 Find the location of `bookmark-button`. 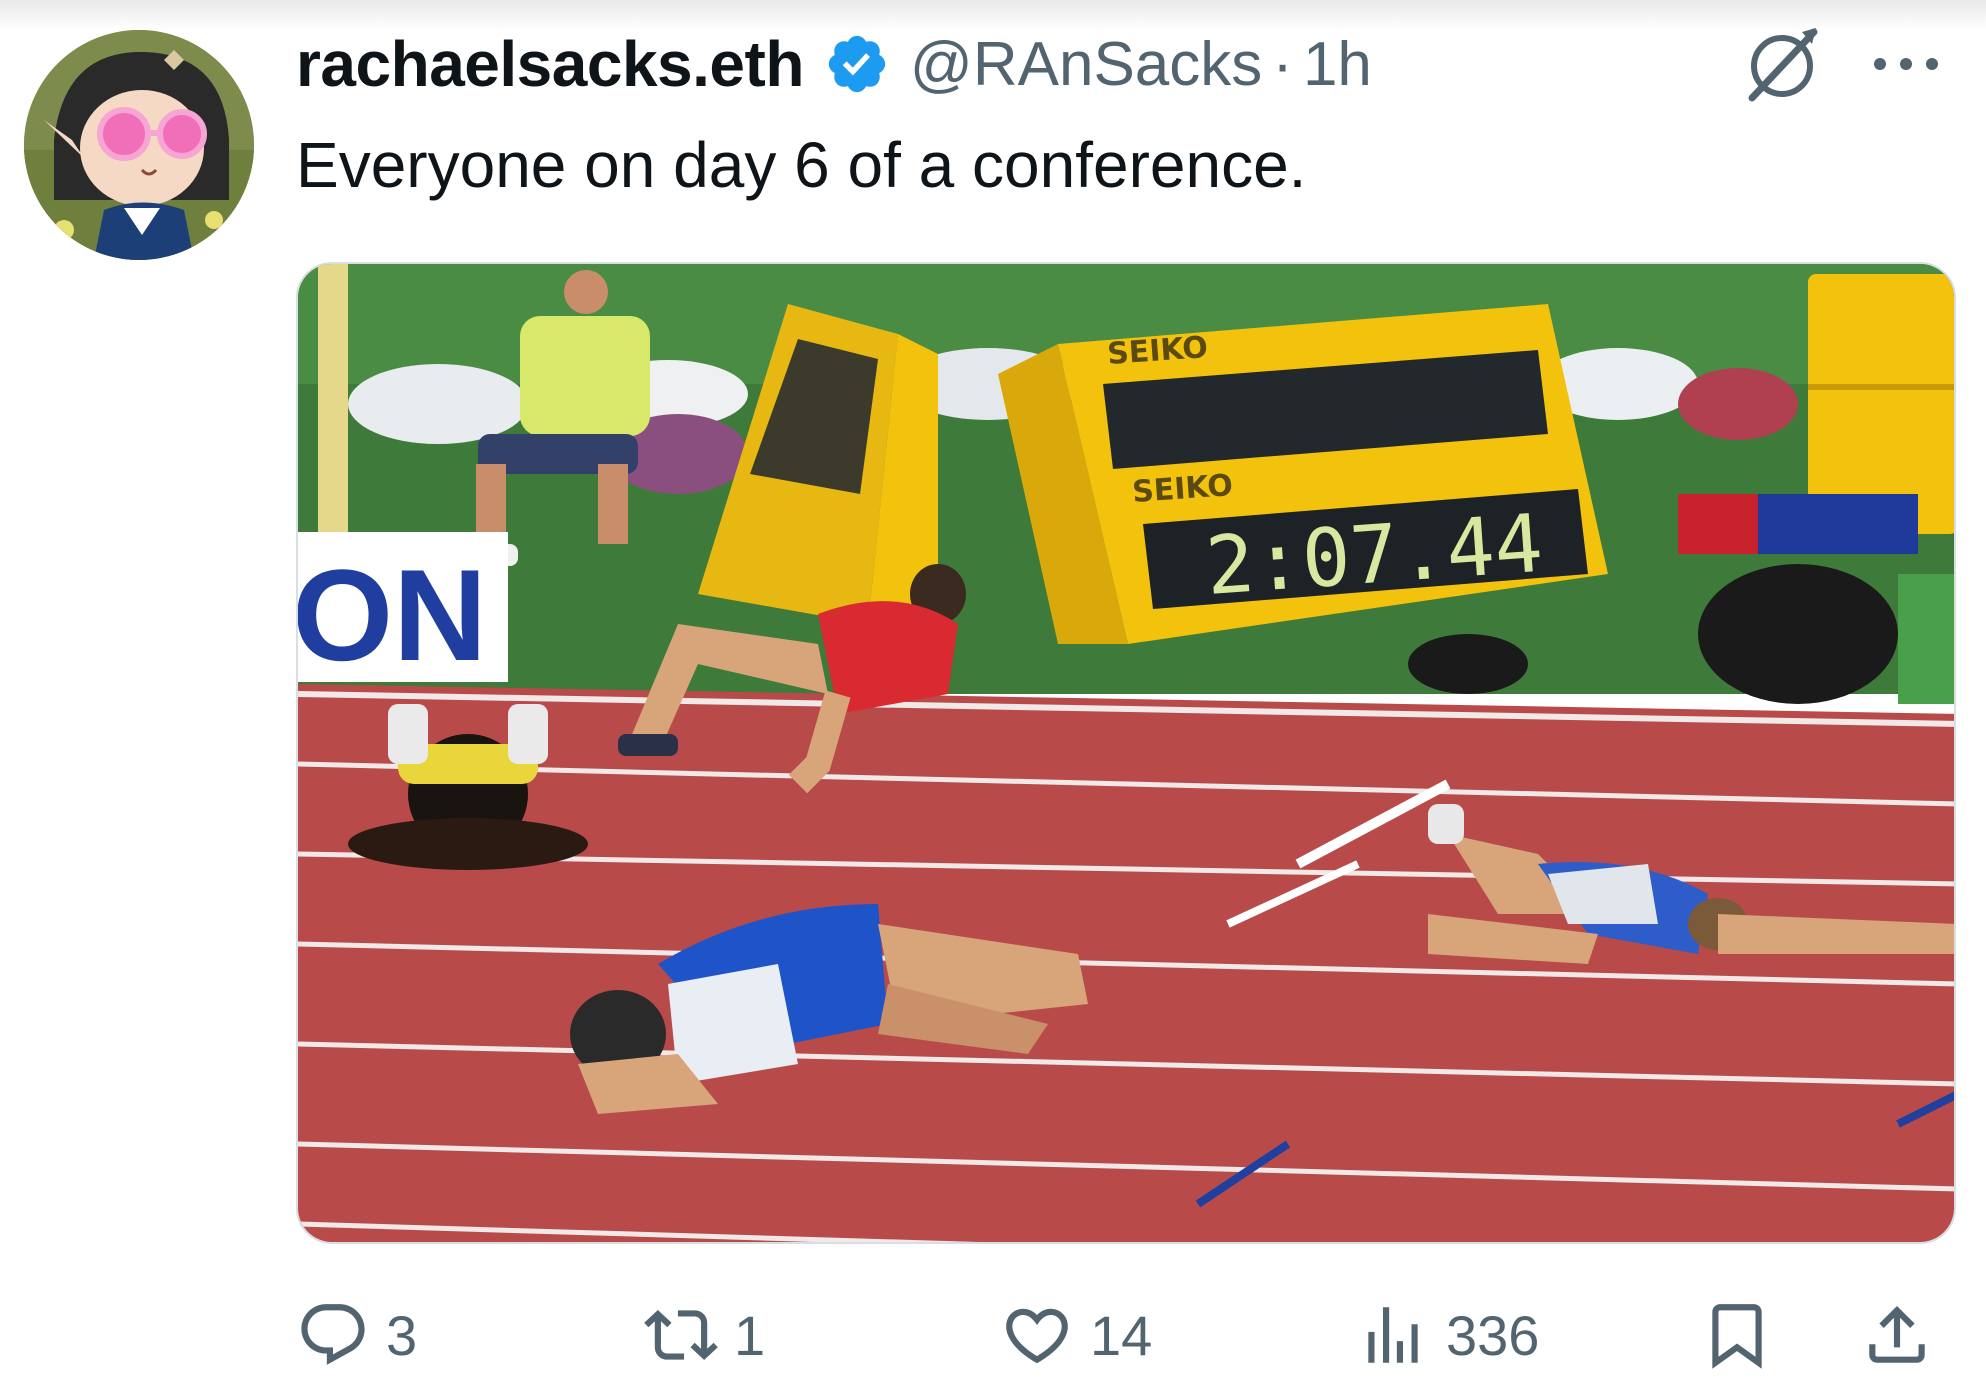

bookmark-button is located at coordinates (1737, 1335).